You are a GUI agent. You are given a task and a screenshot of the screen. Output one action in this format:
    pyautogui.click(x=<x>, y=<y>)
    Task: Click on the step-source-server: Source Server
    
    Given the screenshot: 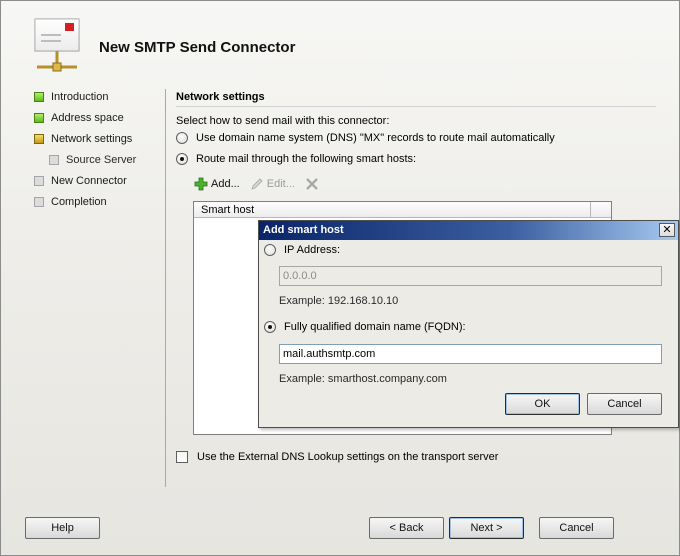 What is the action you would take?
    pyautogui.click(x=92, y=160)
    